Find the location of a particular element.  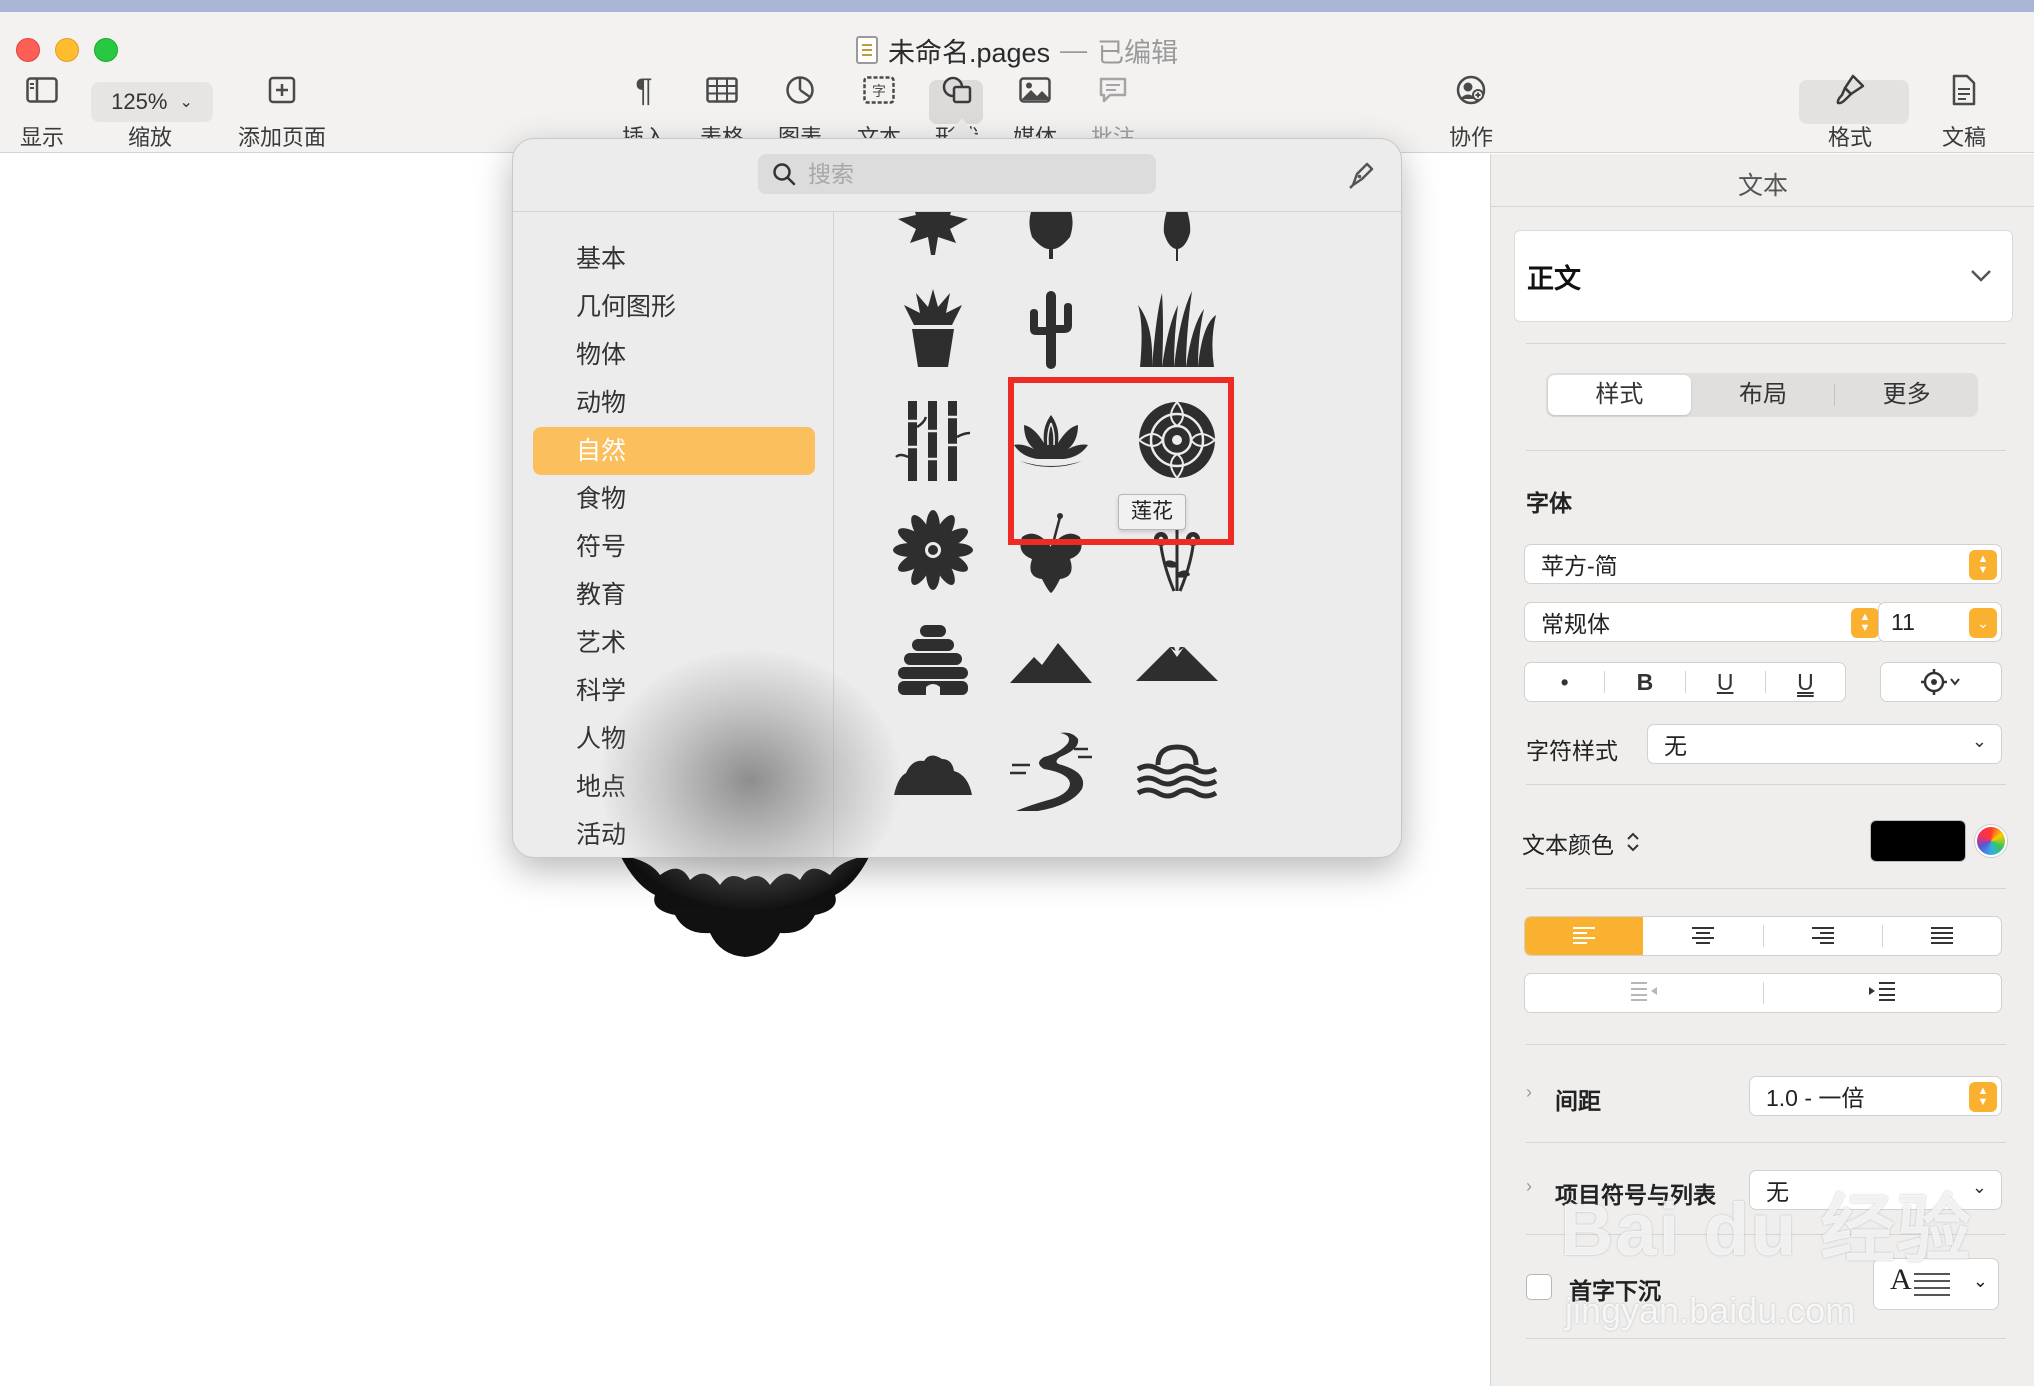

zoom-label: 缩放 is located at coordinates (150, 137).